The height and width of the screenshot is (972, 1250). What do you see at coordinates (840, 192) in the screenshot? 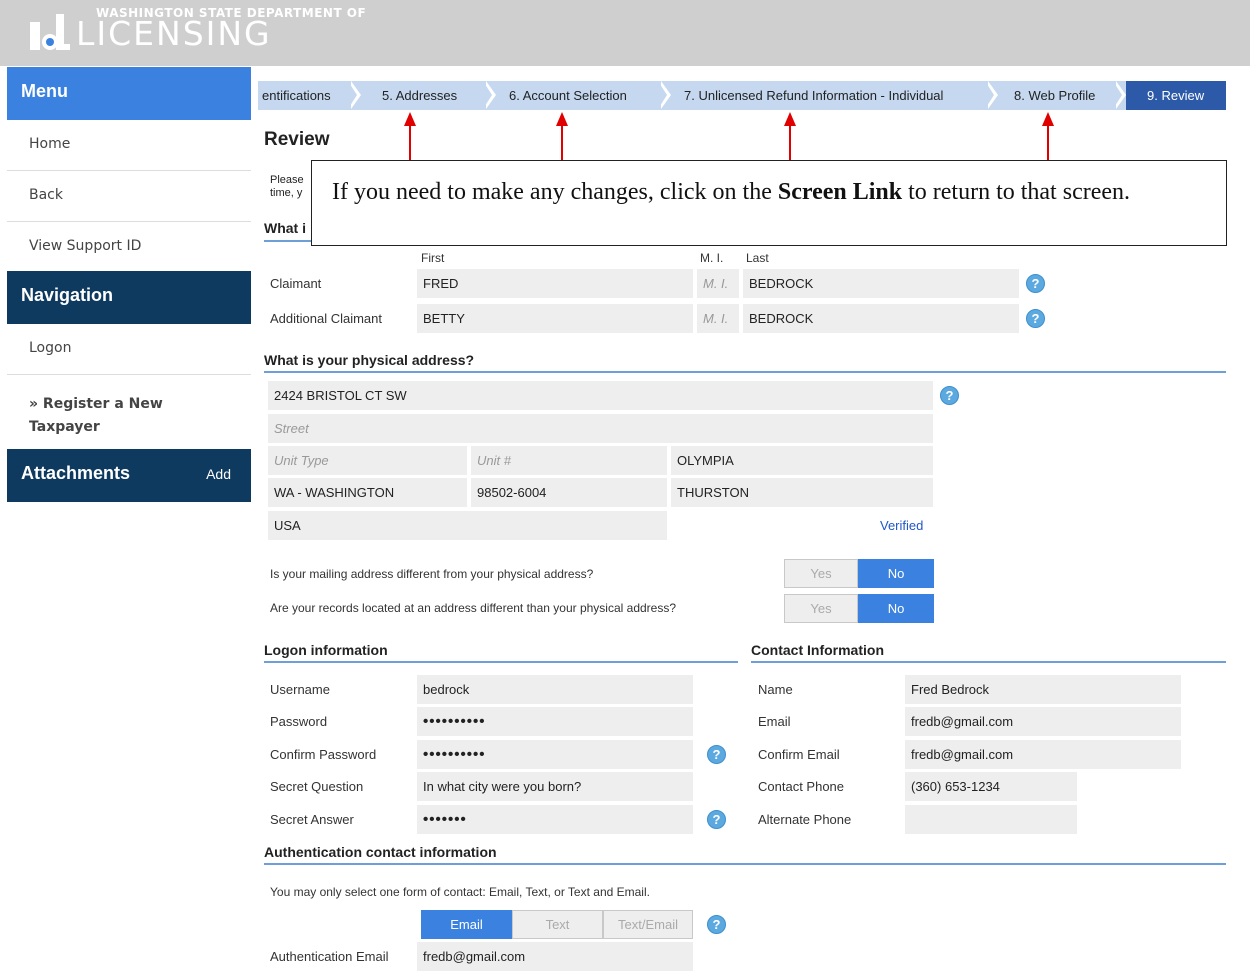
I see `callout-bold: Screen Link` at bounding box center [840, 192].